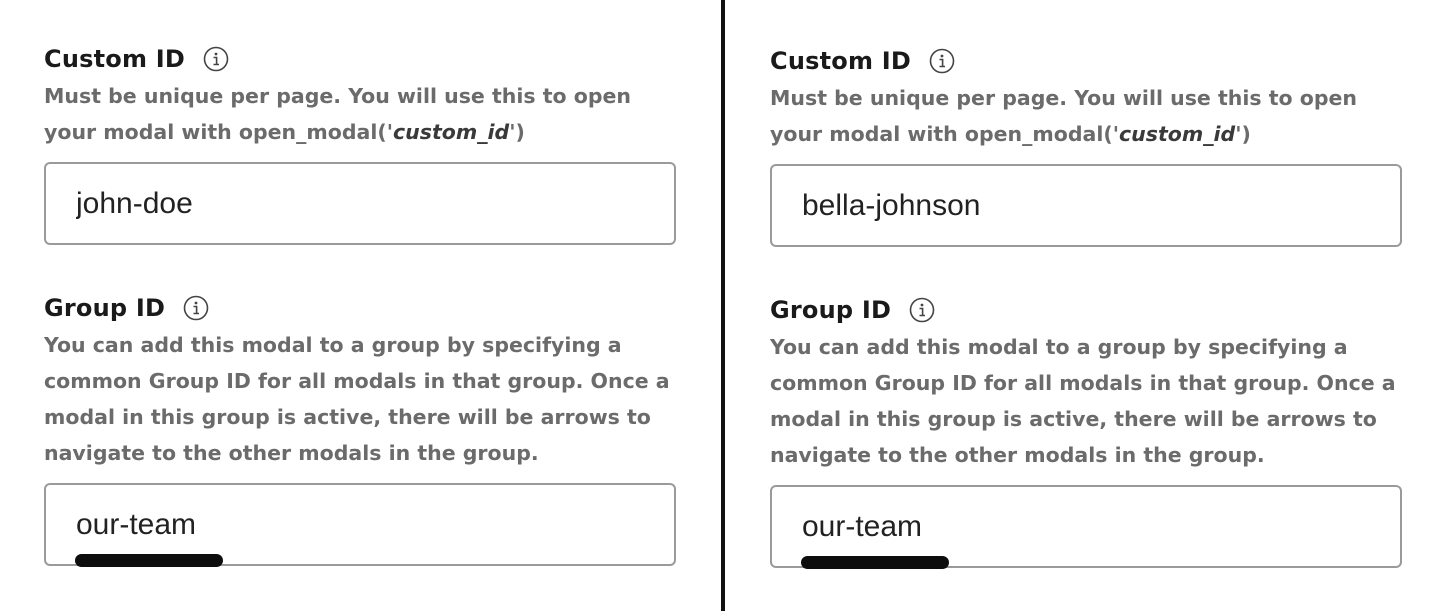 The image size is (1448, 611). I want to click on panel-divider, so click(723, 305).